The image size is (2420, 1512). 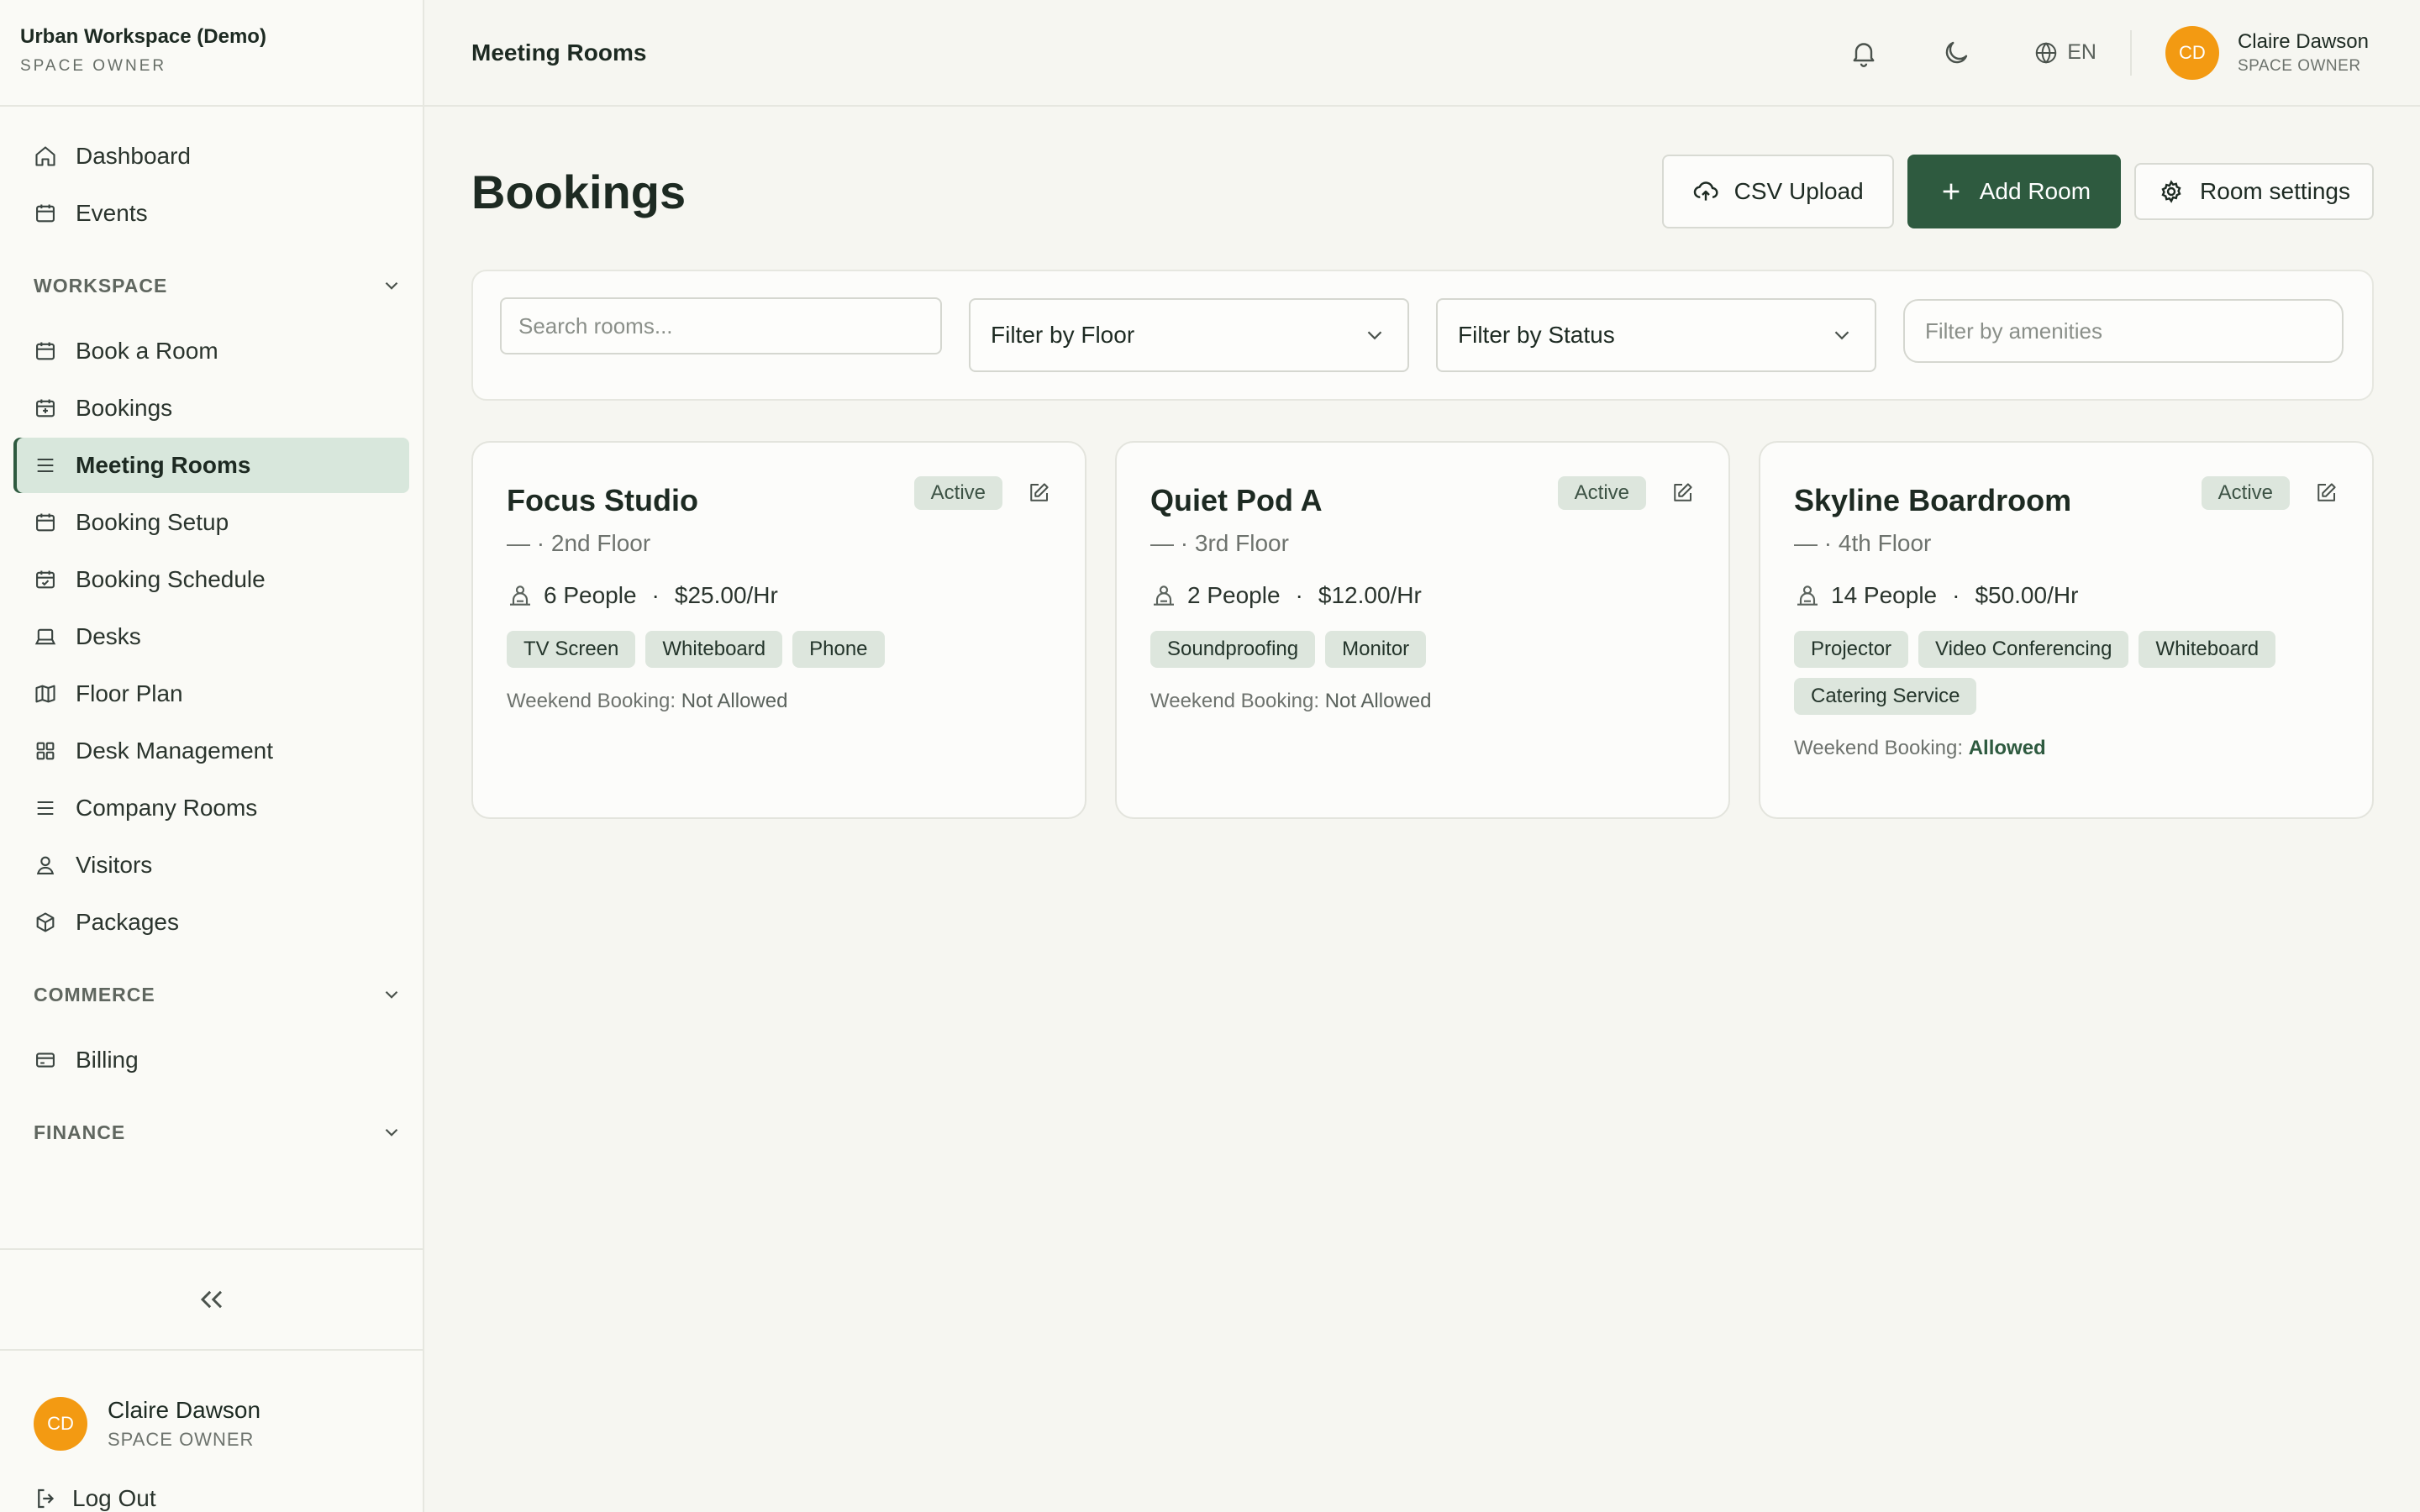 What do you see at coordinates (109, 636) in the screenshot?
I see `sidebar-item-label: Desks` at bounding box center [109, 636].